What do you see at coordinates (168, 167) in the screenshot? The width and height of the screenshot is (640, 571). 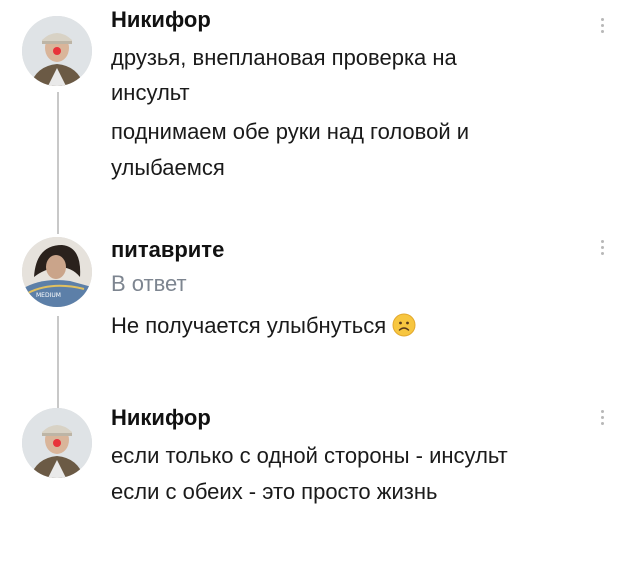 I see `comment-text-line: улыбаемся` at bounding box center [168, 167].